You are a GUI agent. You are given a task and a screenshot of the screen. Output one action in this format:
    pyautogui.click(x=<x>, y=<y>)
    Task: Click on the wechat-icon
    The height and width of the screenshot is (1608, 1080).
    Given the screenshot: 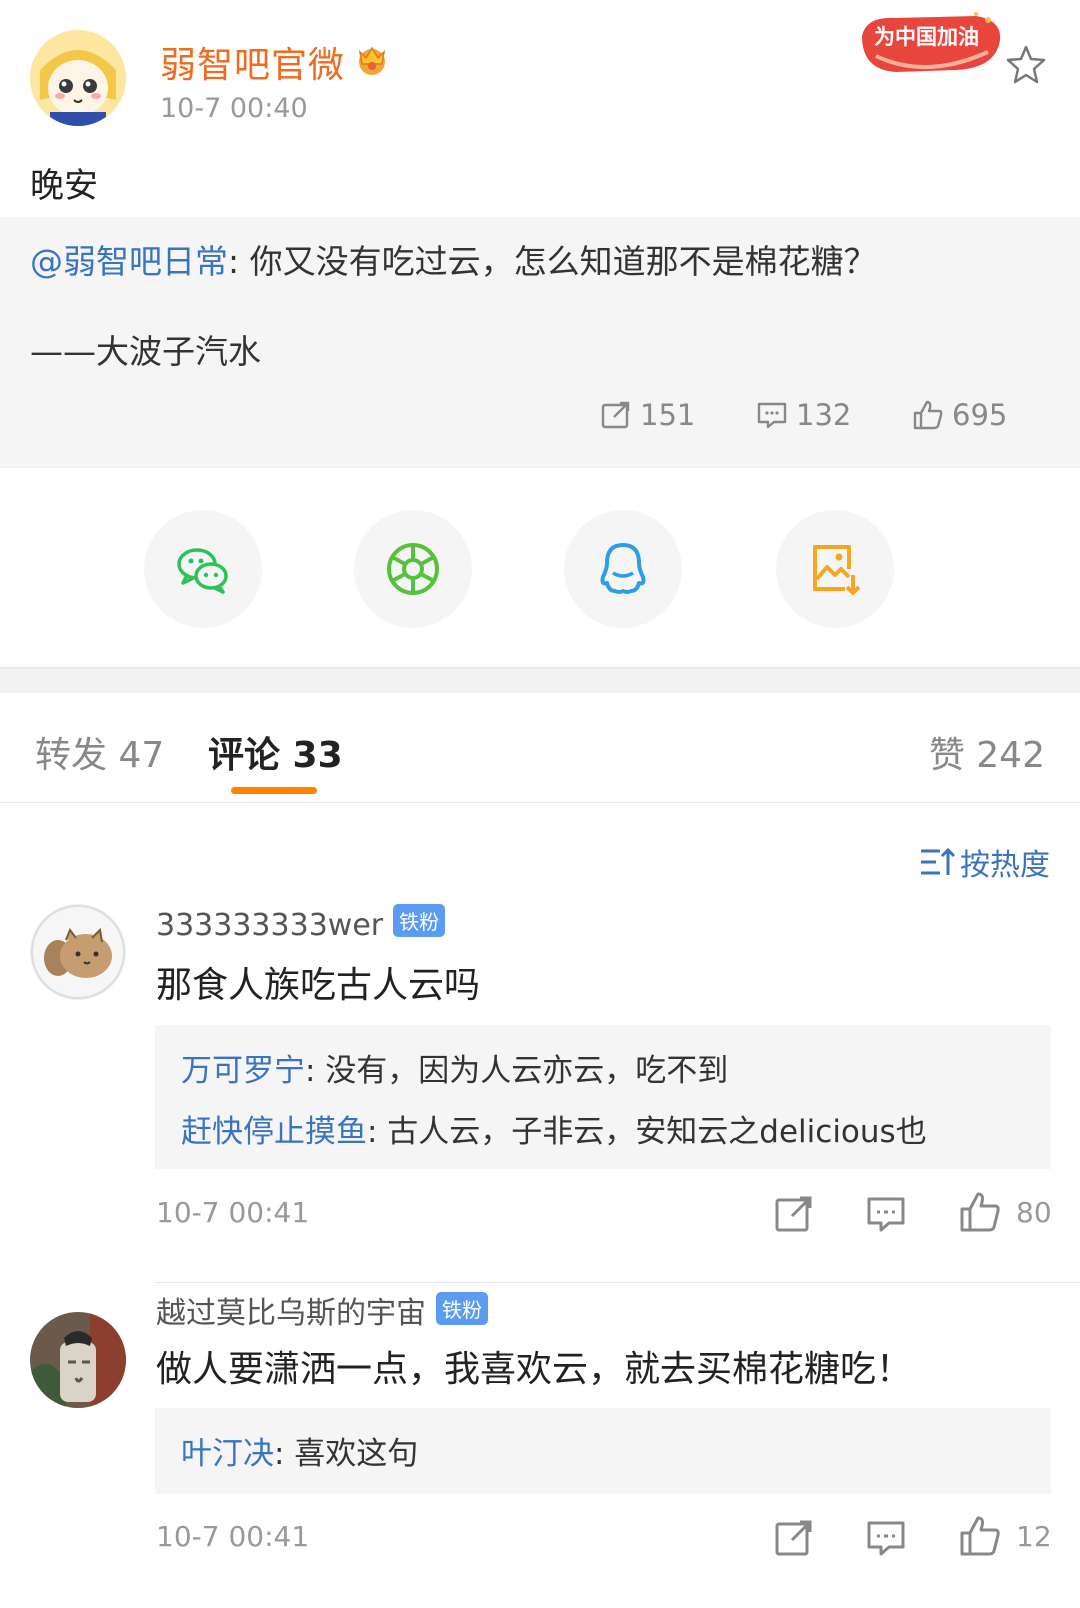 What is the action you would take?
    pyautogui.click(x=202, y=571)
    